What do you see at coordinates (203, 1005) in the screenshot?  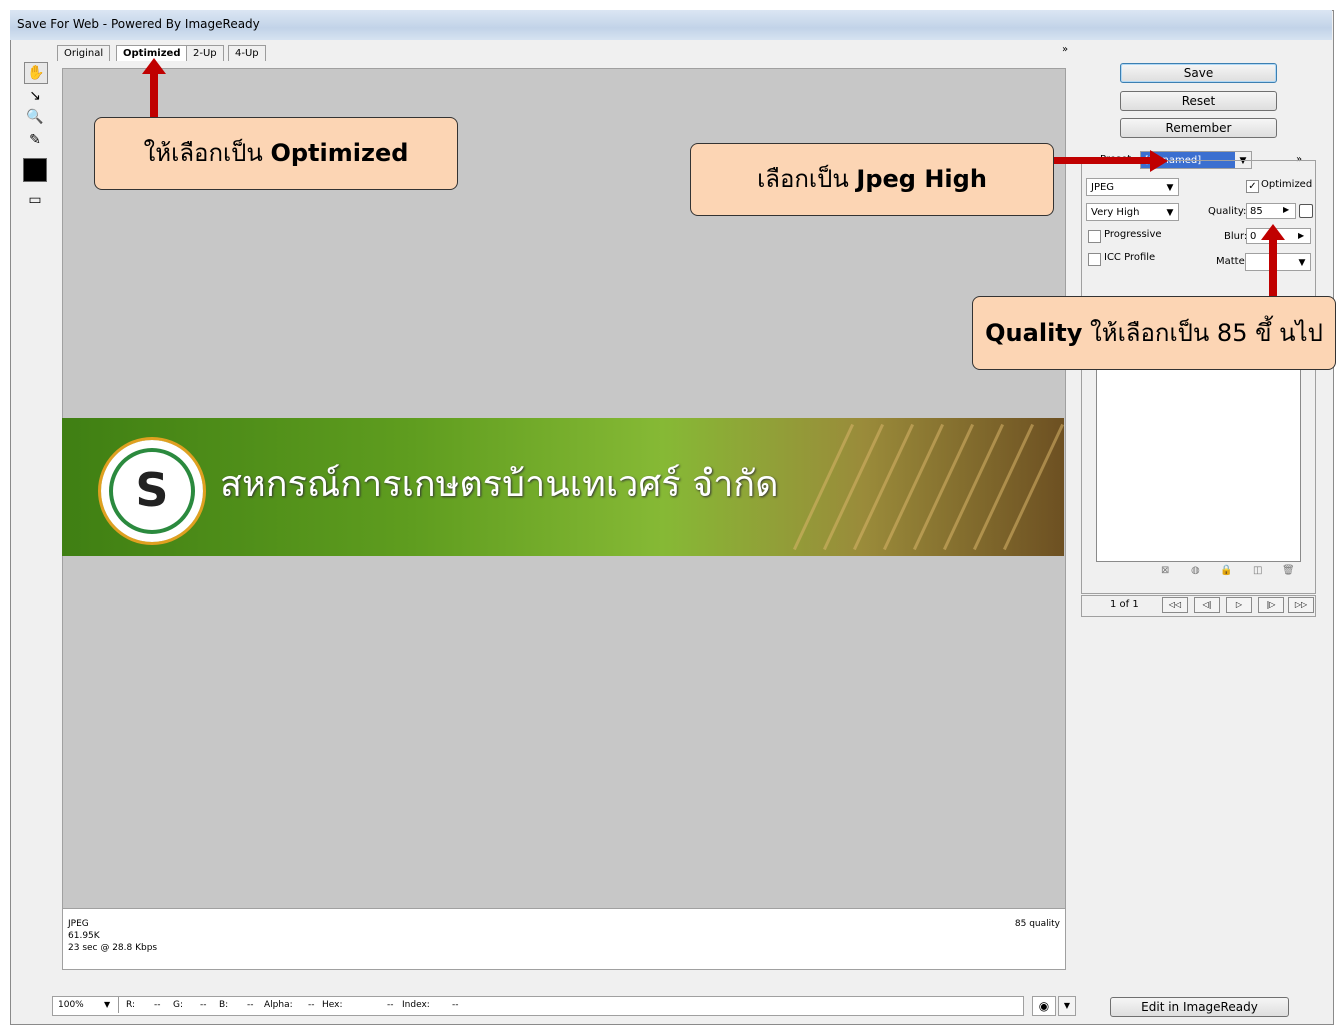 I see `status-g-value: --` at bounding box center [203, 1005].